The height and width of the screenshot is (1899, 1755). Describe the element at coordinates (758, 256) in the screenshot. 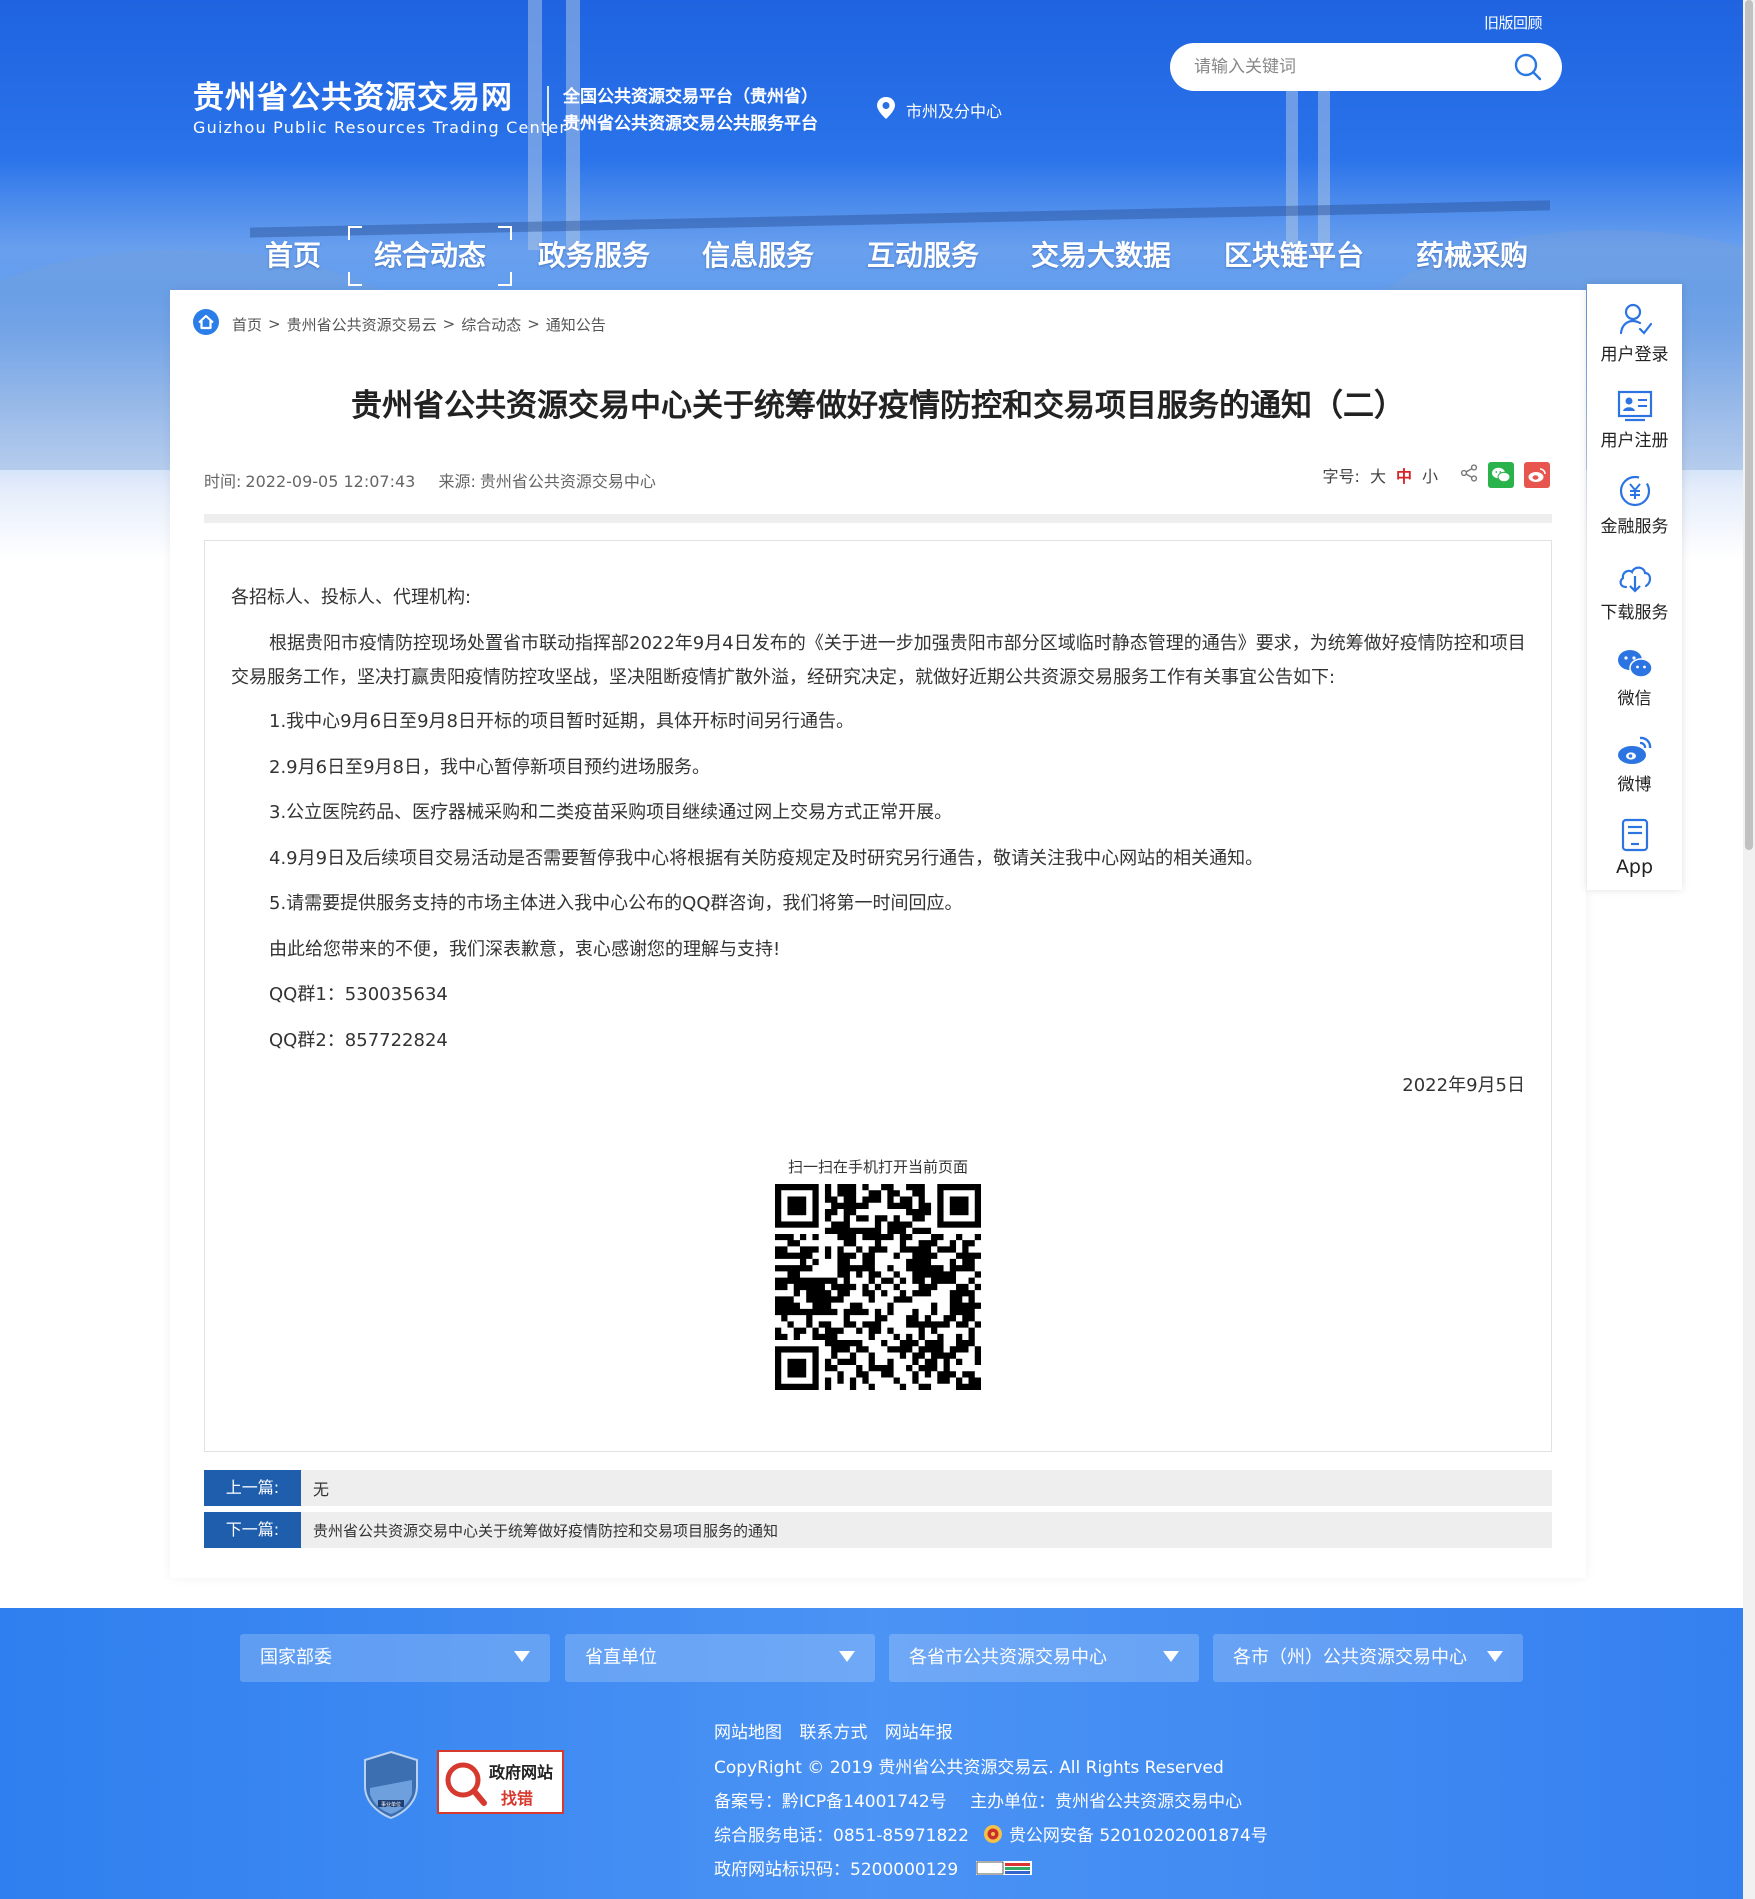

I see `nav-info-services: 信息服务` at that location.